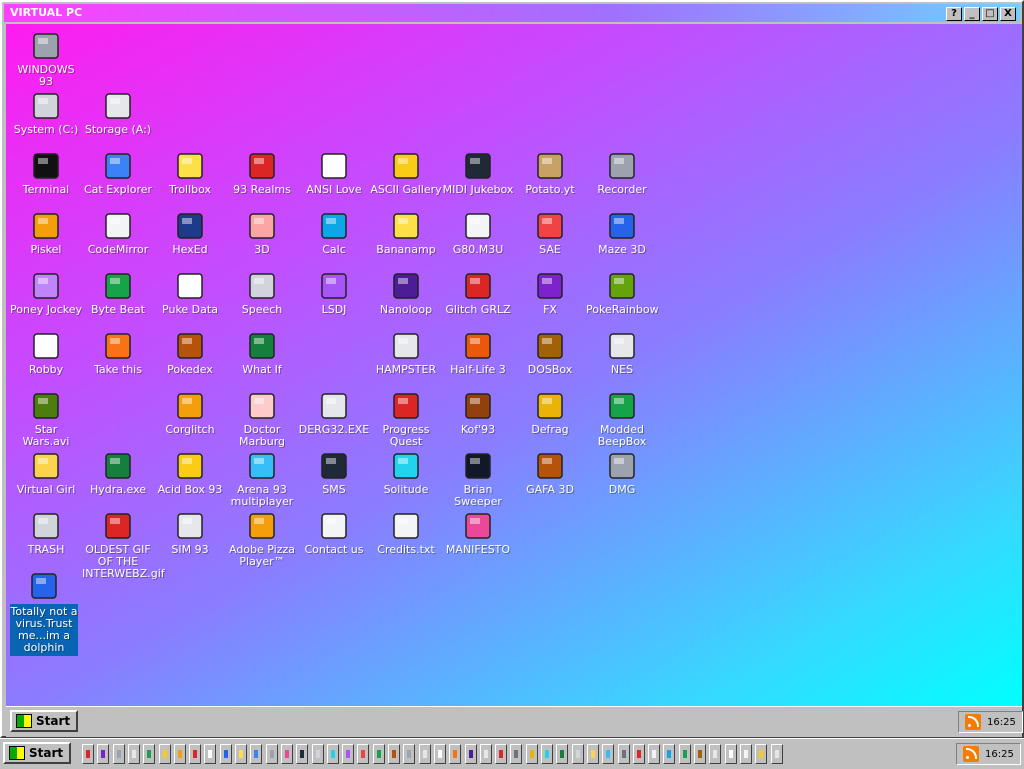 The image size is (1024, 769). I want to click on desktop-icon: Progress Quest, so click(406, 420).